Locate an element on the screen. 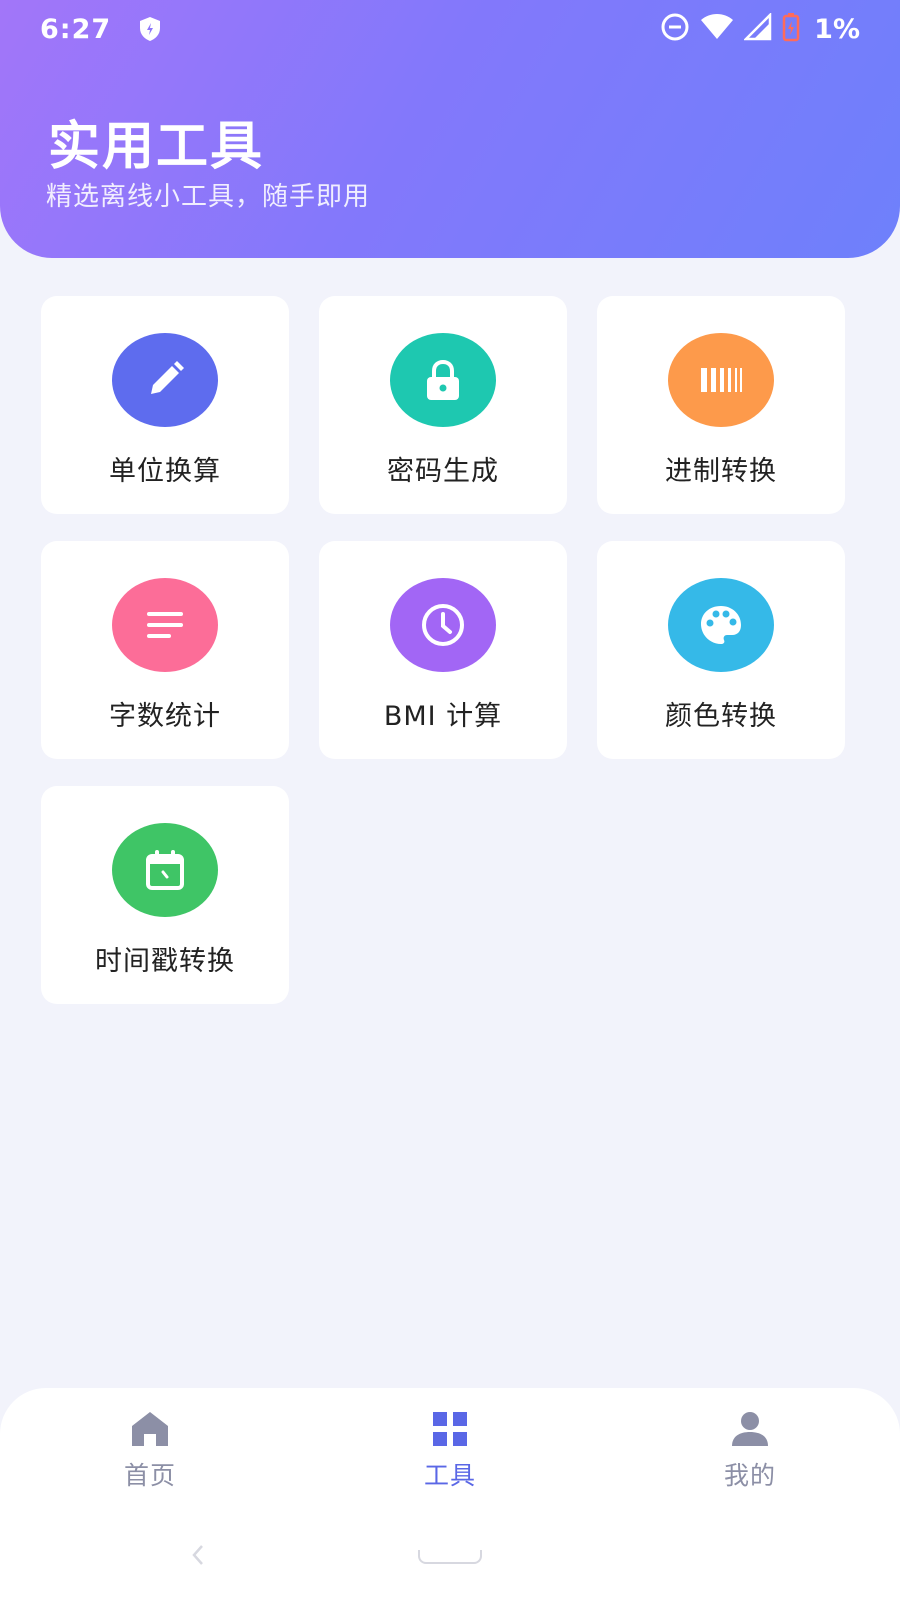 This screenshot has height=1600, width=900. pencil-icon is located at coordinates (165, 380).